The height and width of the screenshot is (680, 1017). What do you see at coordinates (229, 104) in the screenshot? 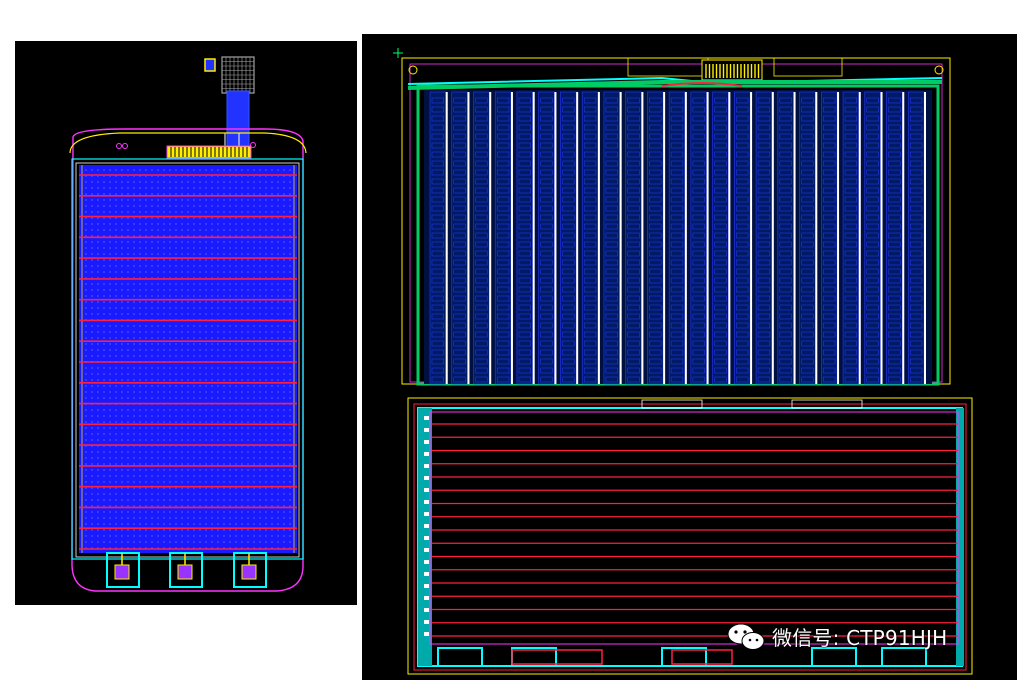
I see `fpc-connector` at bounding box center [229, 104].